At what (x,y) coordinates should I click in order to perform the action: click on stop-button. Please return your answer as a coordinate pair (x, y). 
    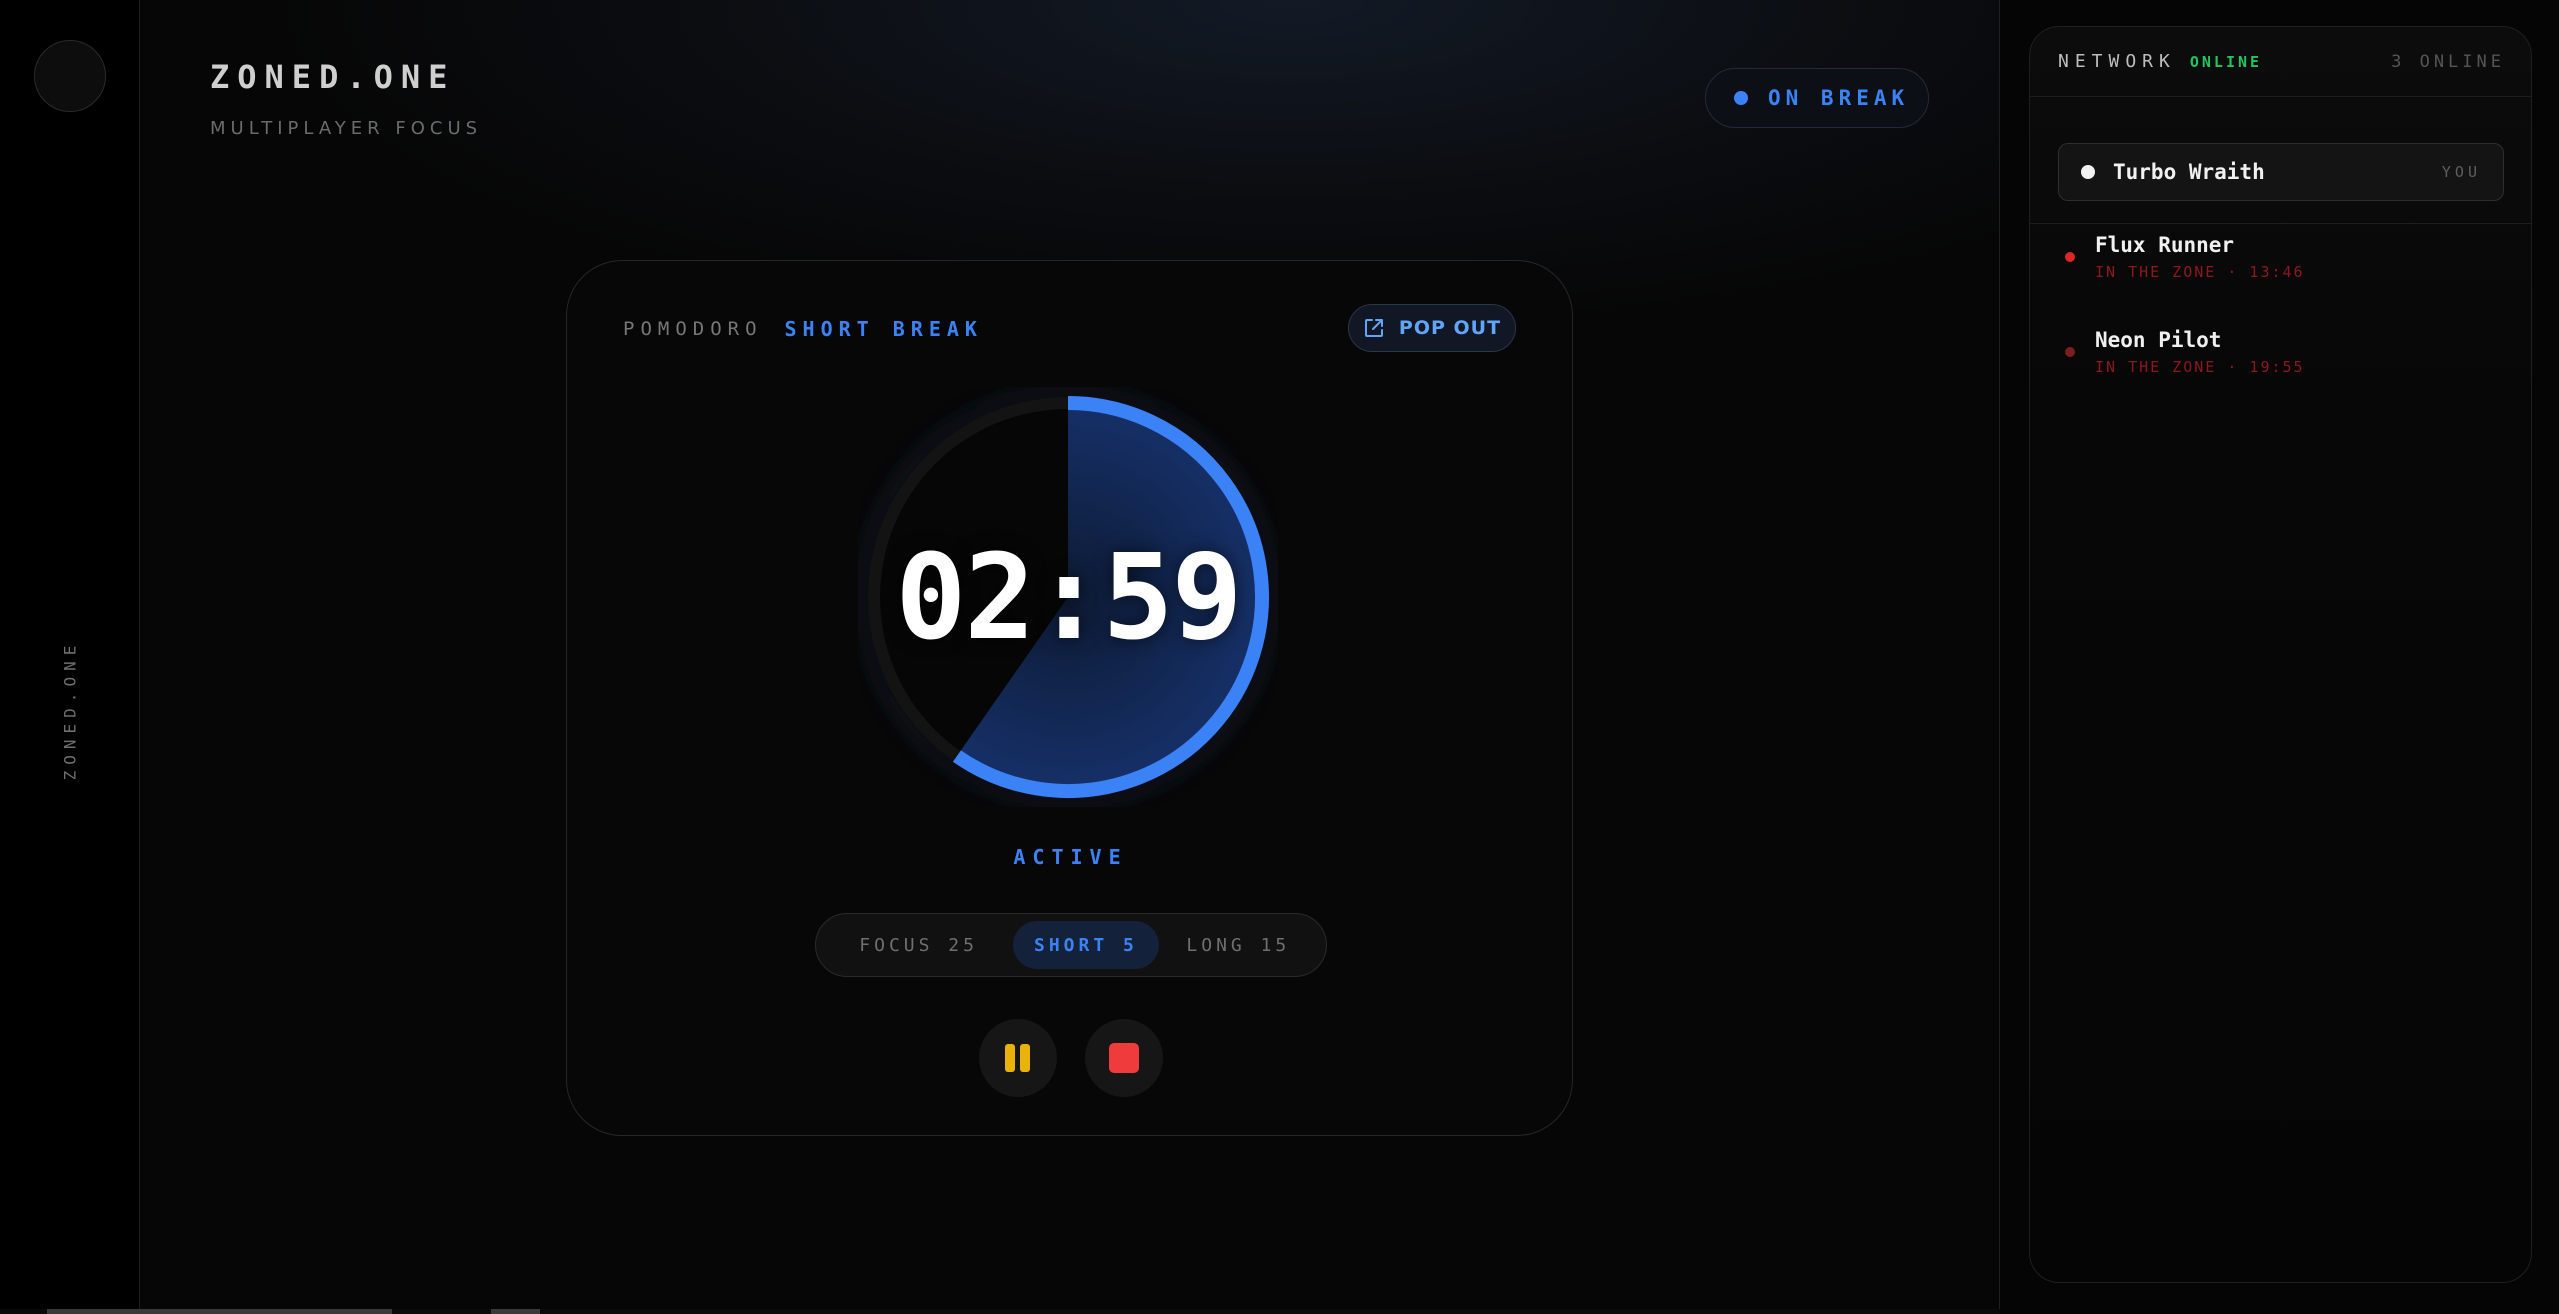
    Looking at the image, I should click on (1123, 1058).